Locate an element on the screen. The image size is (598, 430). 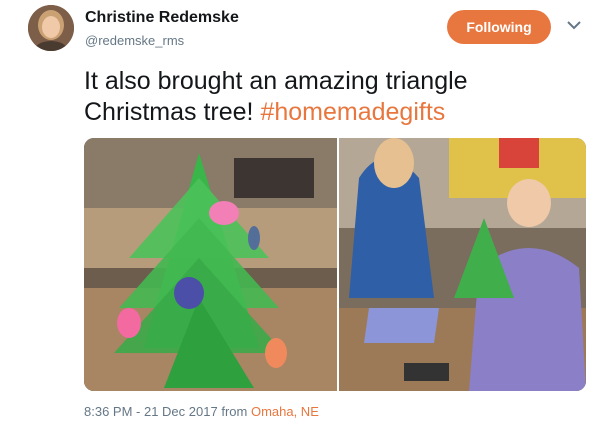
hashtag-link: #homemadegifts is located at coordinates (352, 112).